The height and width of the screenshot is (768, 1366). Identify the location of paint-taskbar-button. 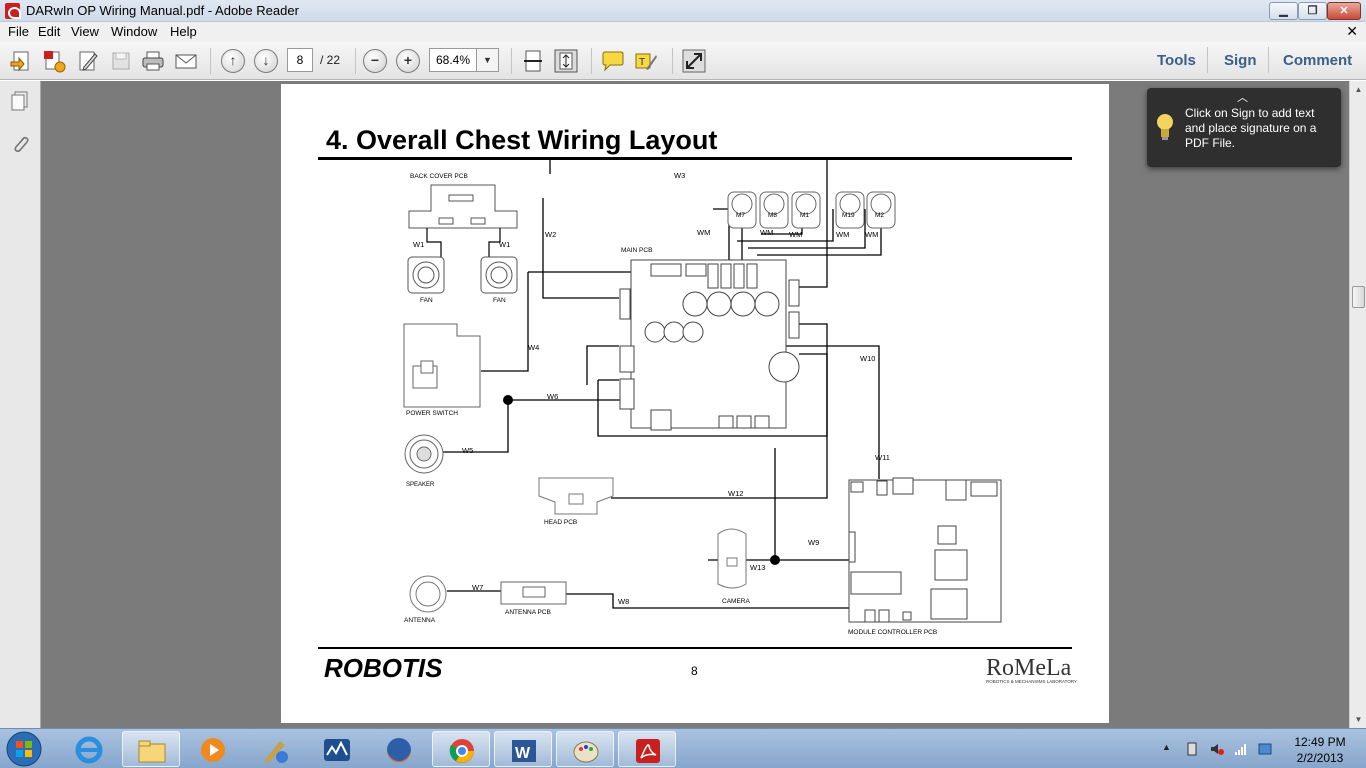
(585, 749).